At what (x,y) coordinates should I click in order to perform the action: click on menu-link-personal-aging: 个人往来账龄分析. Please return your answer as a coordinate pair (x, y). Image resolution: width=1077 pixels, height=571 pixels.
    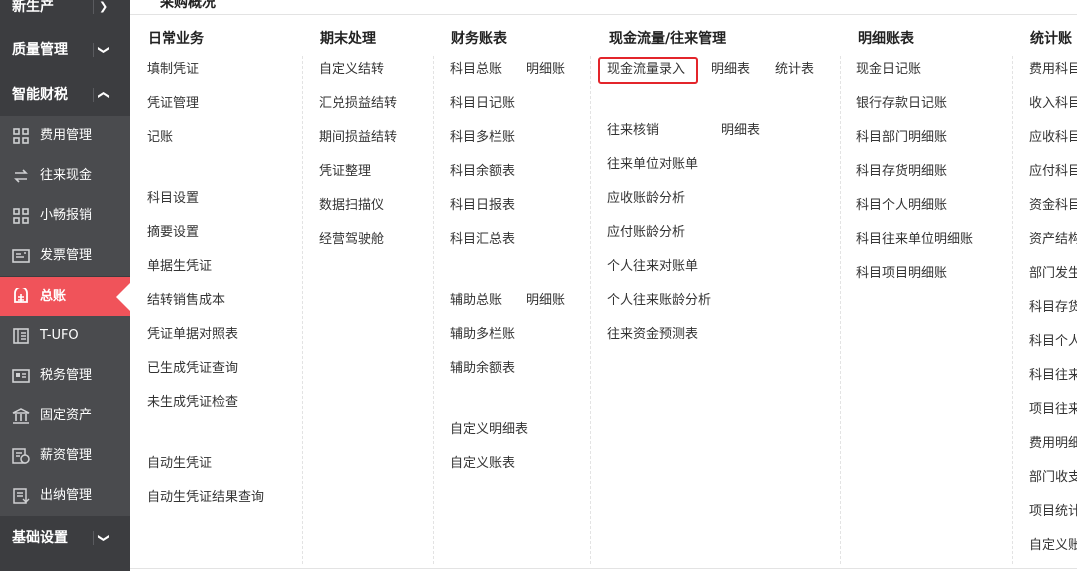
    Looking at the image, I should click on (659, 301).